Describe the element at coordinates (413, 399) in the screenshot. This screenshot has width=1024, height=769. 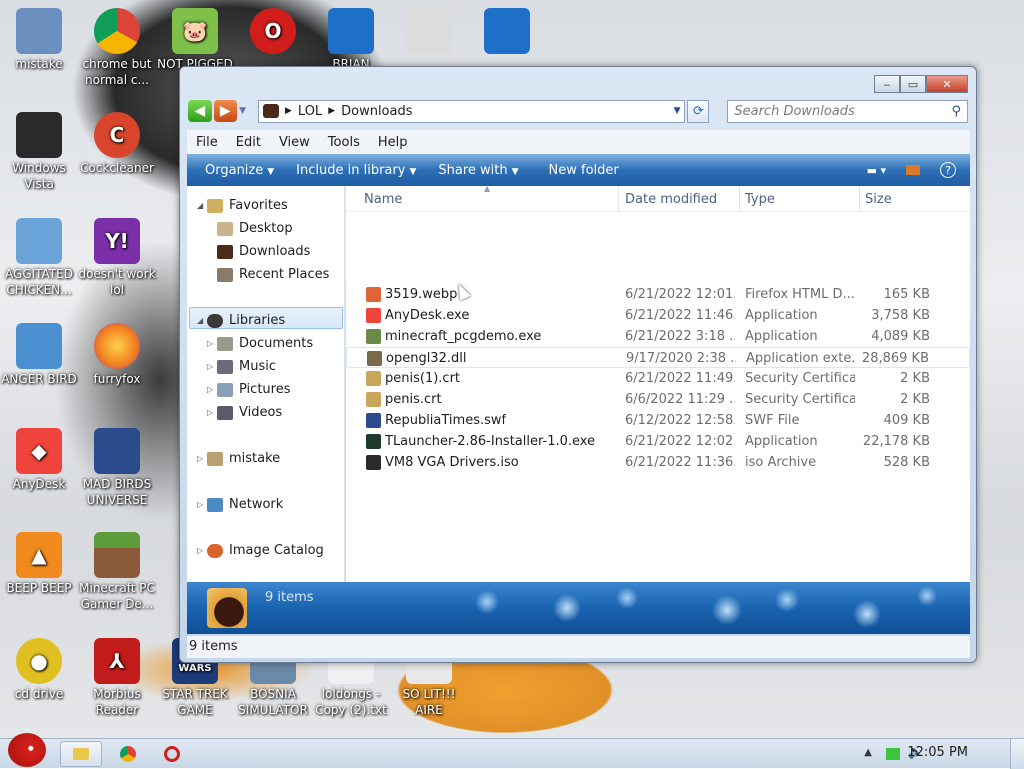
I see `file-name: penis.crt` at that location.